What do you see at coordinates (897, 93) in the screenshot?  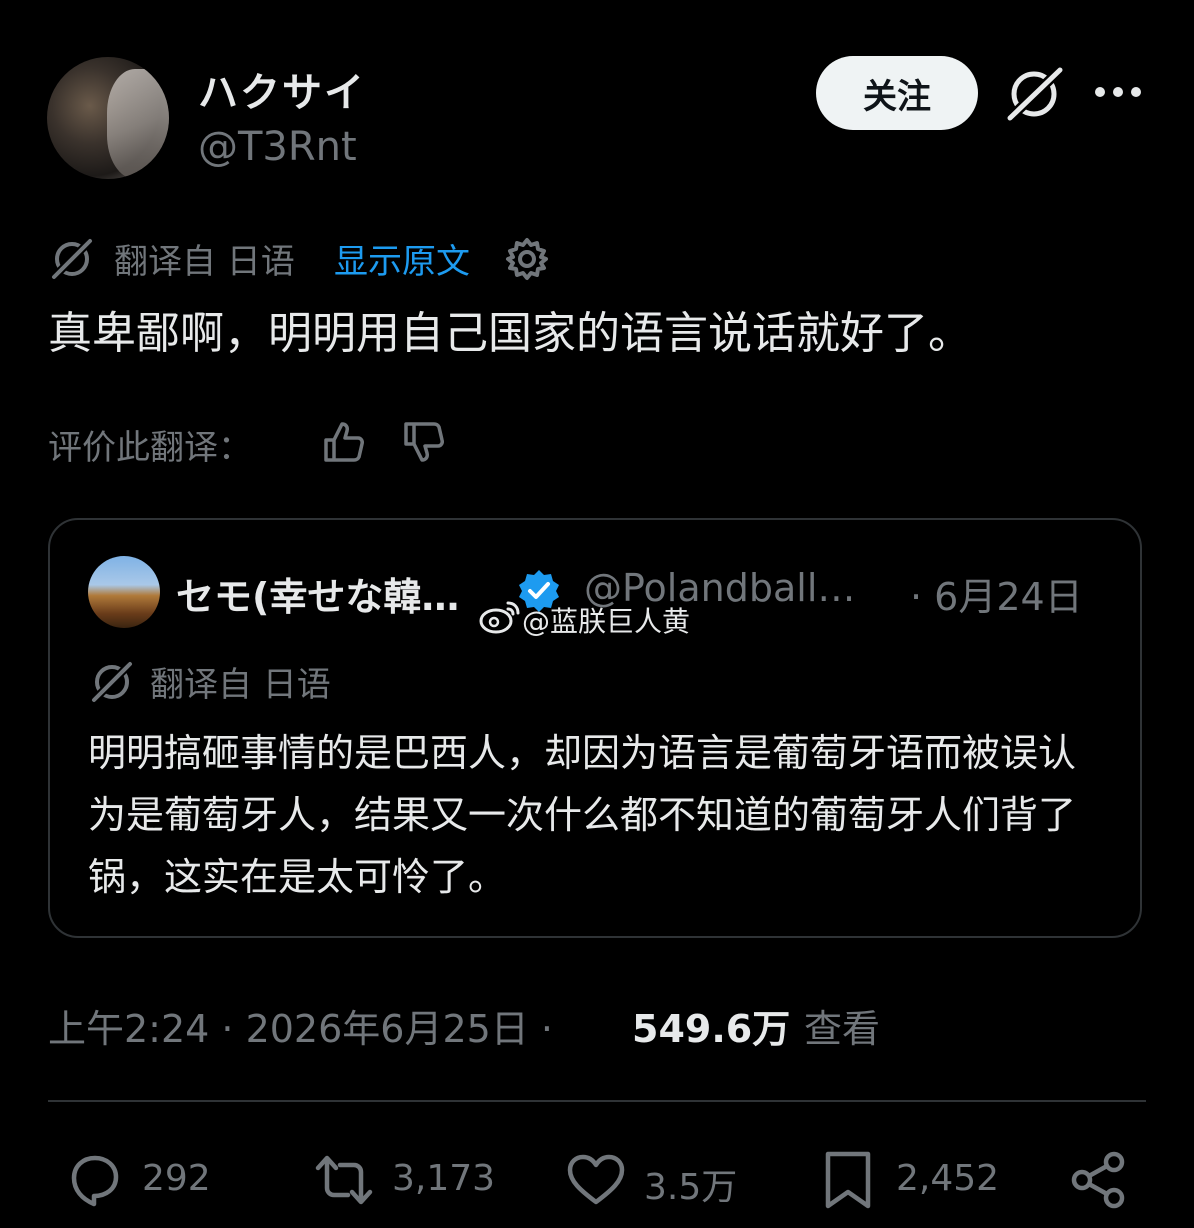 I see `follow-button: 关注` at bounding box center [897, 93].